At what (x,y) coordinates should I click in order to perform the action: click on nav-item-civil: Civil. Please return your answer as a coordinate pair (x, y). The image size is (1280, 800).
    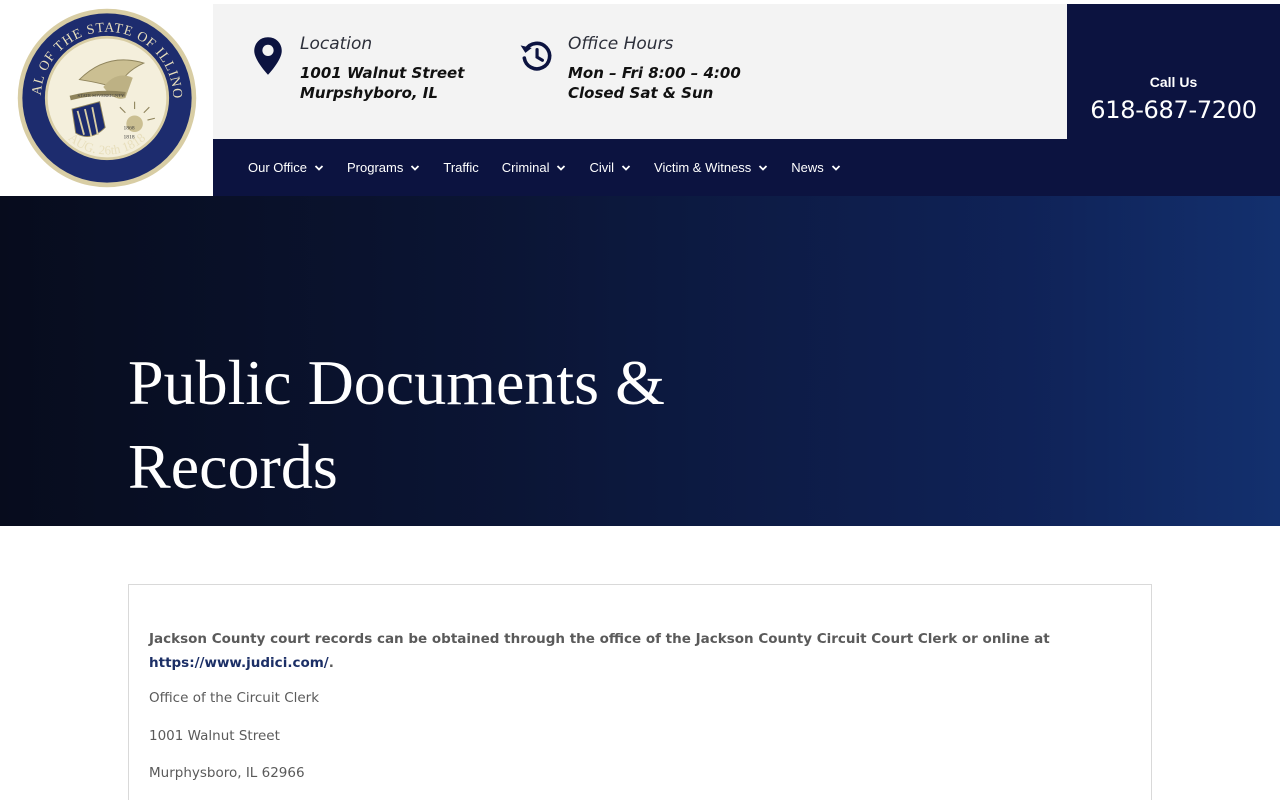
    Looking at the image, I should click on (610, 167).